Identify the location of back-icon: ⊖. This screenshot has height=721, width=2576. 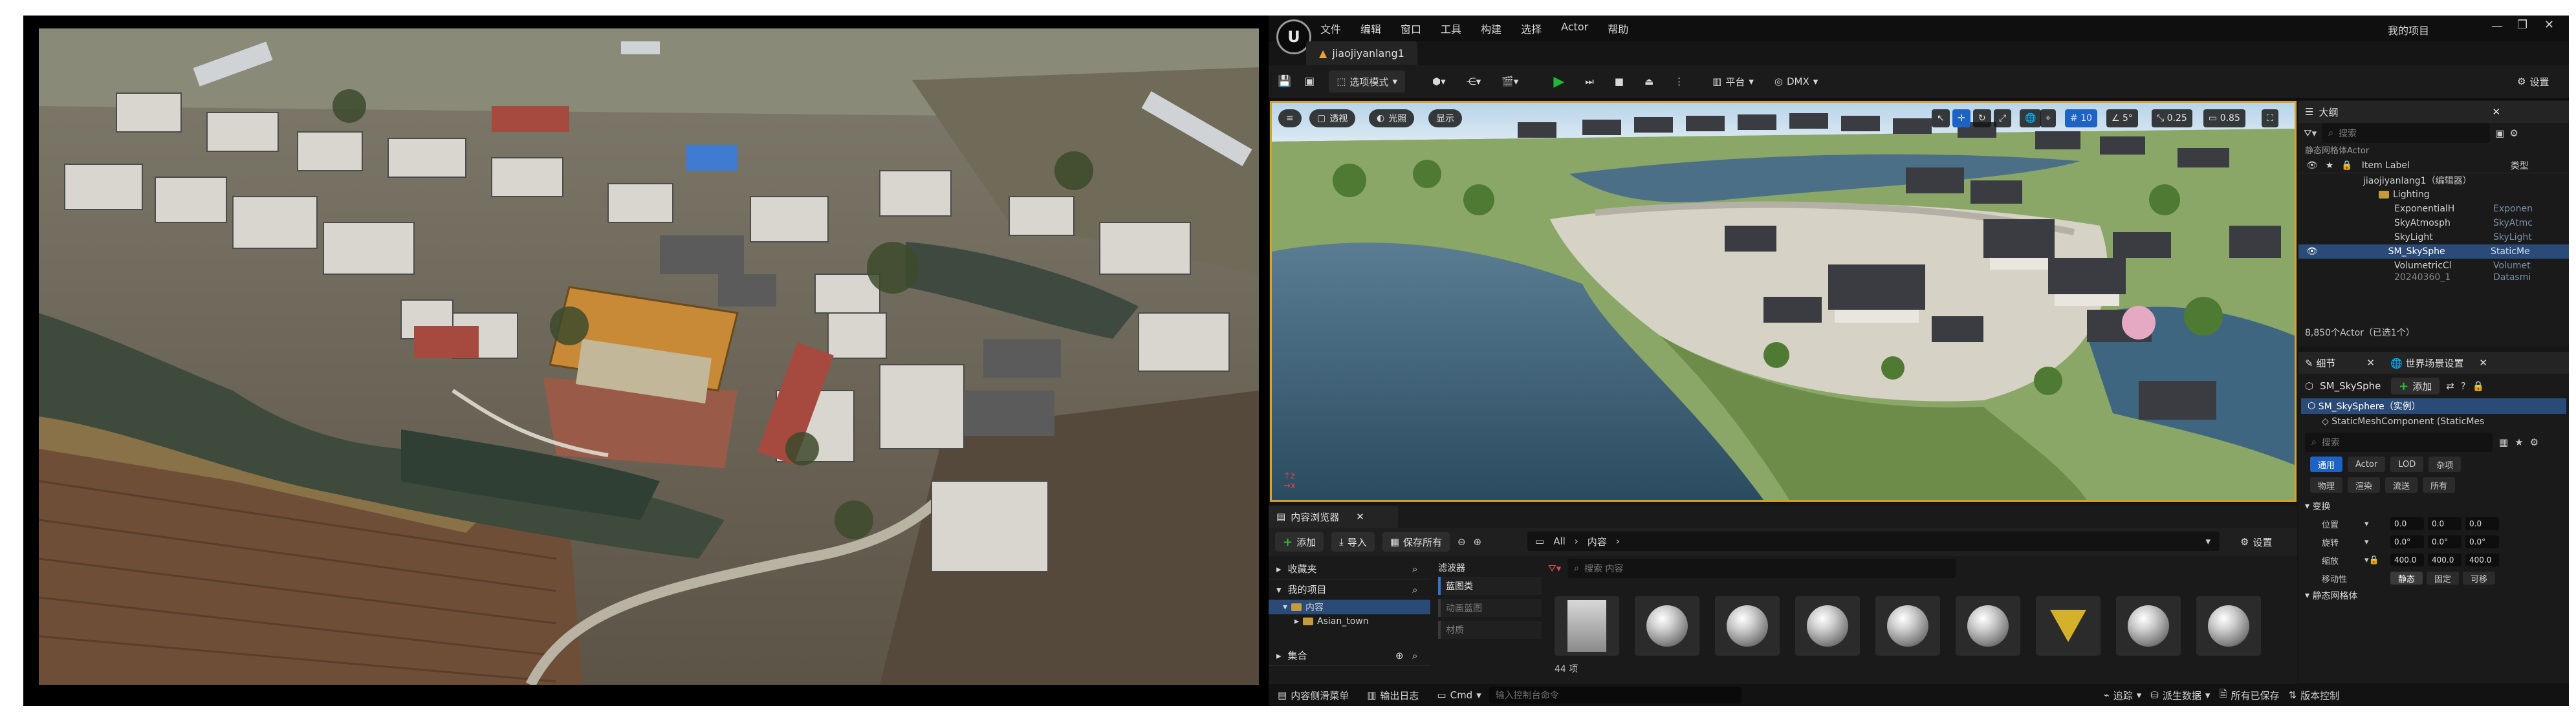
(1461, 542).